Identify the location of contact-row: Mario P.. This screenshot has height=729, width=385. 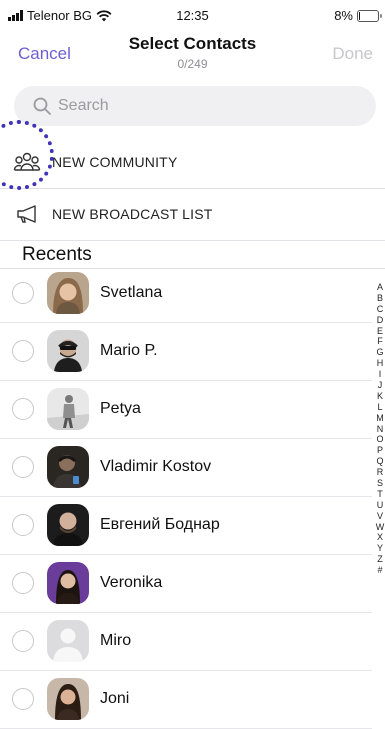
(186, 351).